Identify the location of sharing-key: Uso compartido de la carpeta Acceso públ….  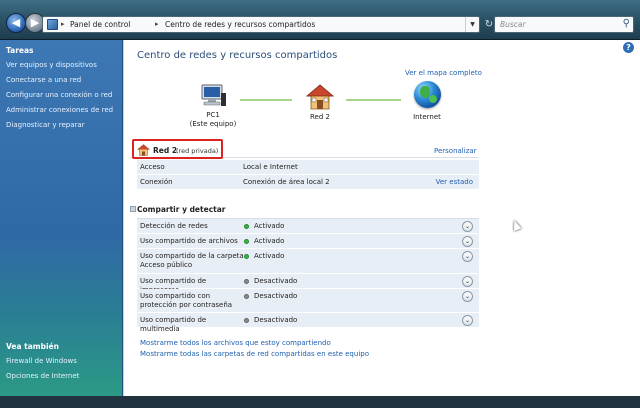
(192, 260).